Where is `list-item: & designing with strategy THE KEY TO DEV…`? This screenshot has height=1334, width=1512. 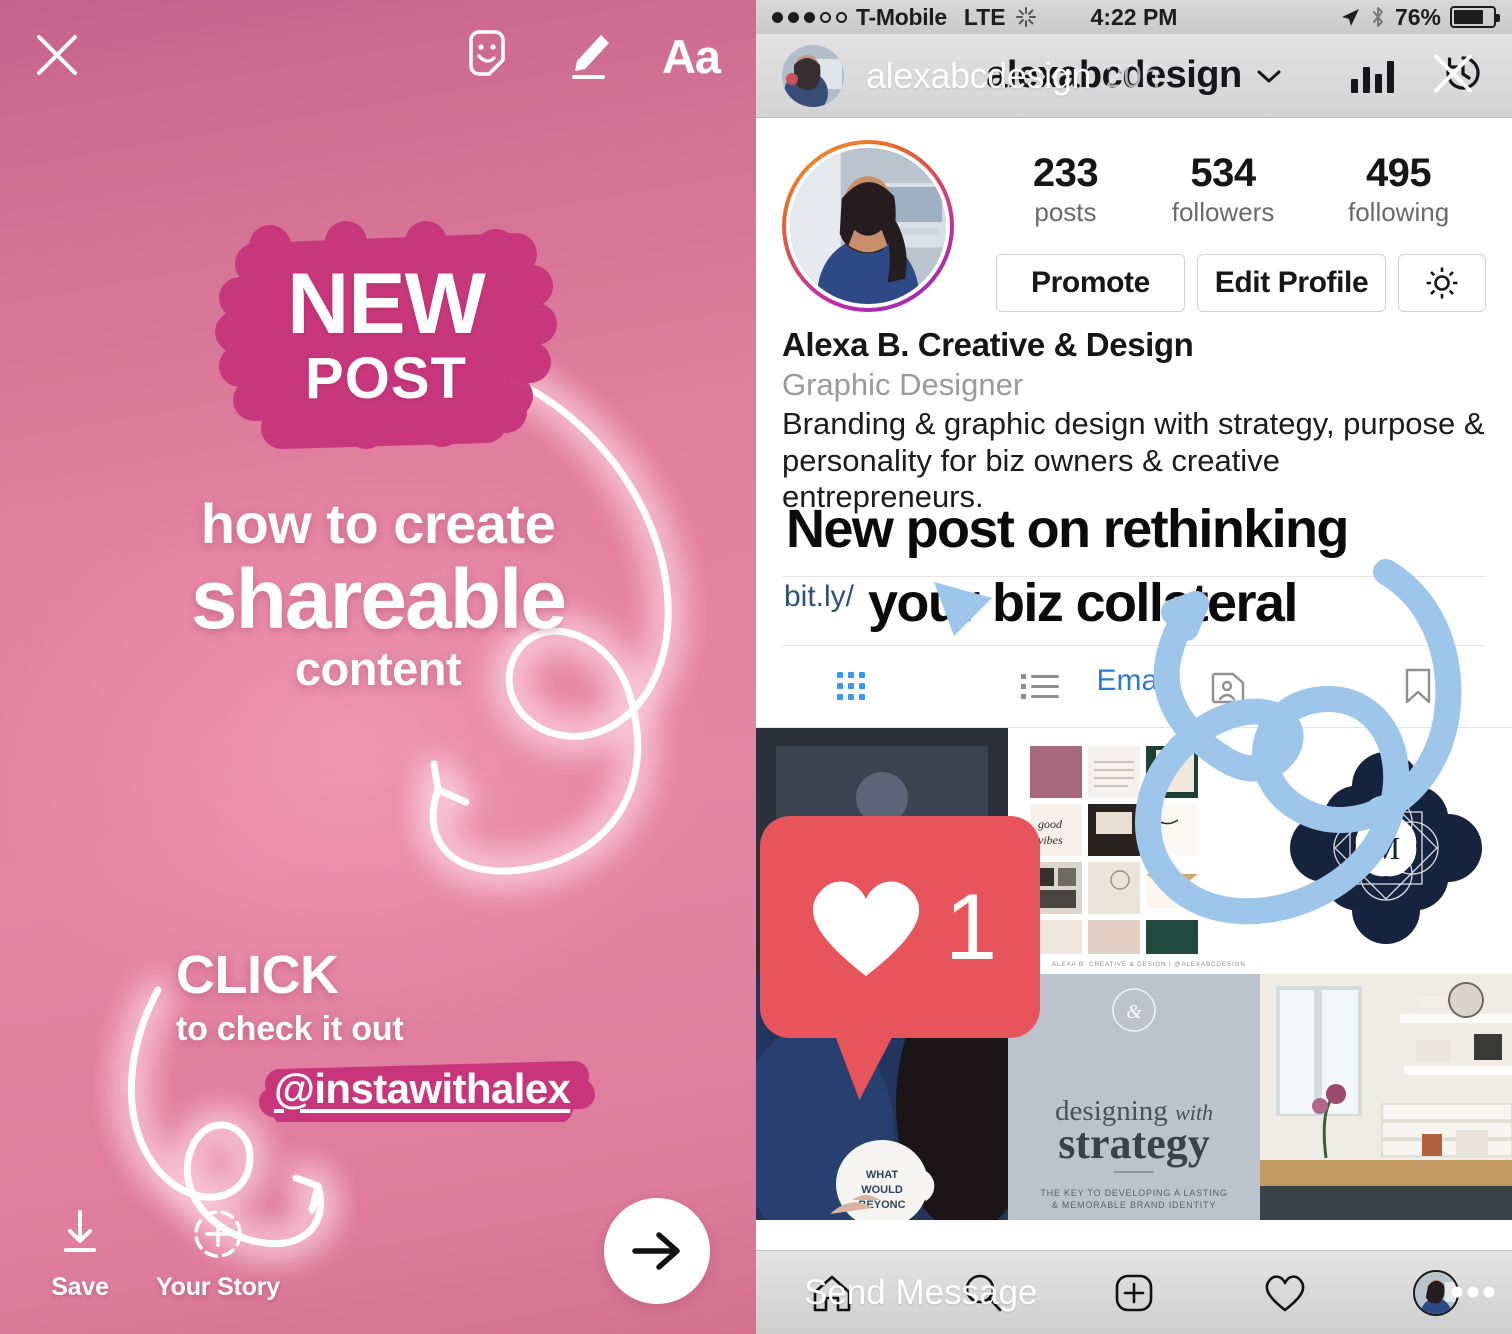 list-item: & designing with strategy THE KEY TO DEV… is located at coordinates (1134, 1096).